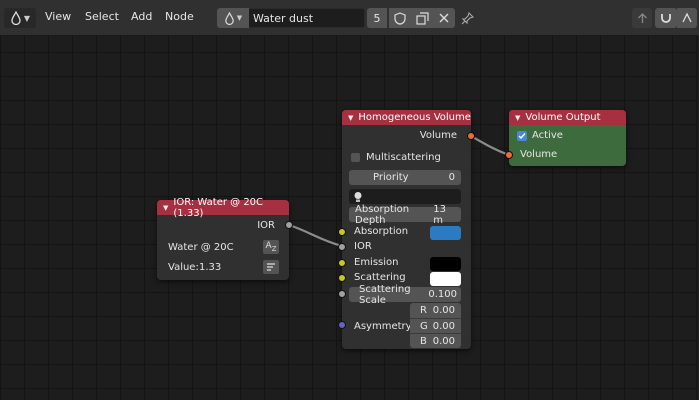  I want to click on emission-color-swatch, so click(445, 264).